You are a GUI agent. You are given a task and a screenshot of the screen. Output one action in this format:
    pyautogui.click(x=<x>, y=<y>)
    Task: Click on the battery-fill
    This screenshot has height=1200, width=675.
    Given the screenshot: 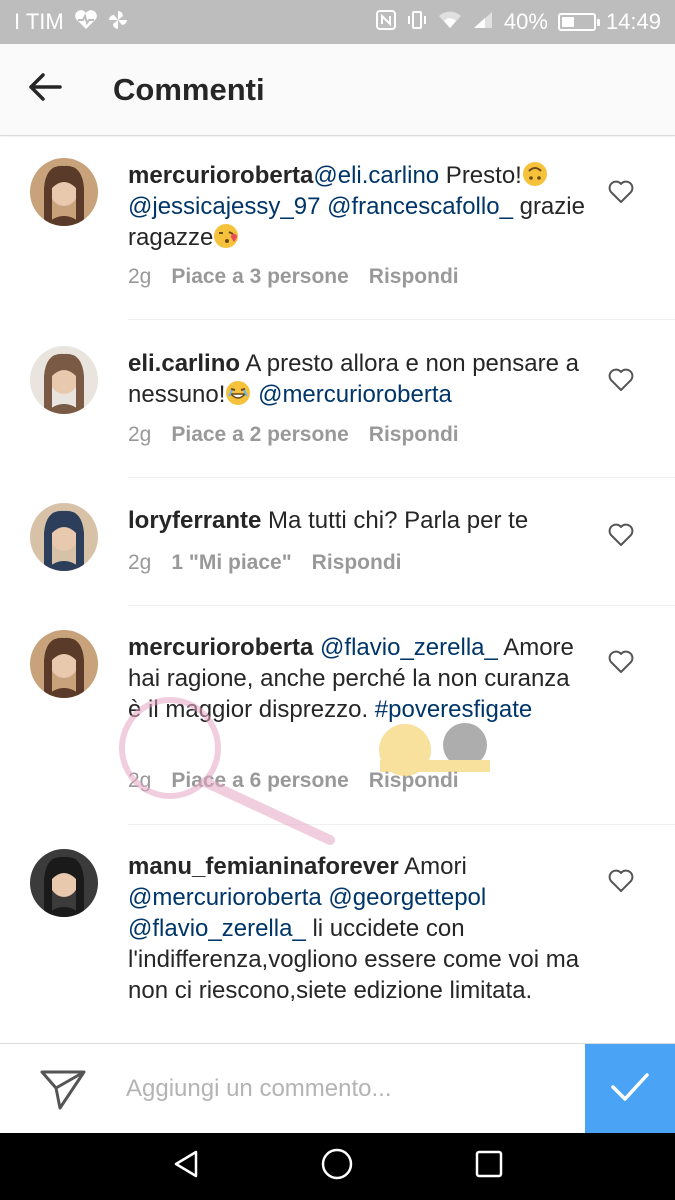 What is the action you would take?
    pyautogui.click(x=567, y=22)
    